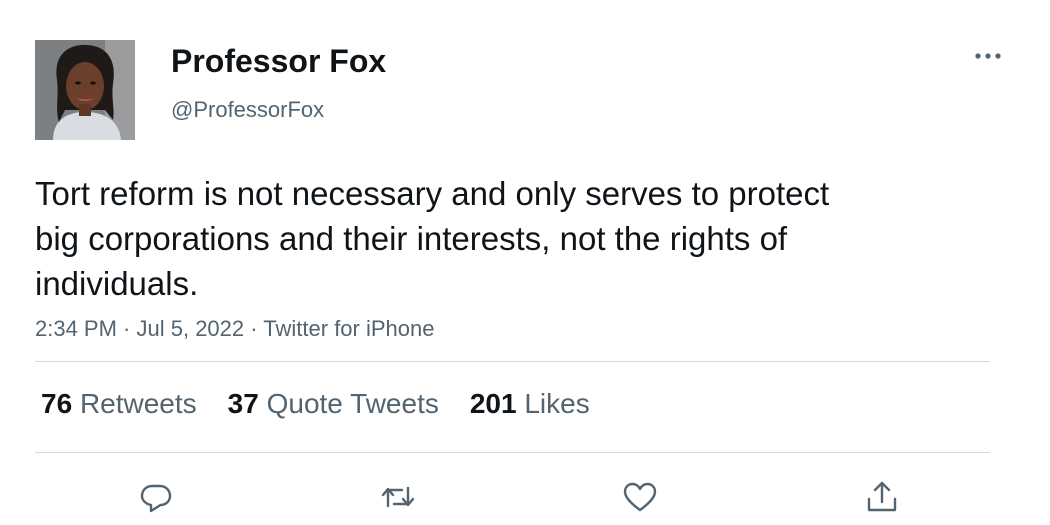 Image resolution: width=1050 pixels, height=525 pixels. Describe the element at coordinates (352, 403) in the screenshot. I see `quote-tweets-label: Quote Tweets` at that location.